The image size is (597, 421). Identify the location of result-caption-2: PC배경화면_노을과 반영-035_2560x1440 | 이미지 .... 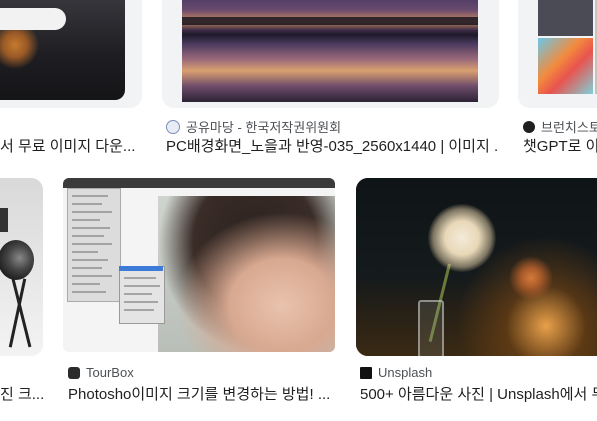
(332, 145).